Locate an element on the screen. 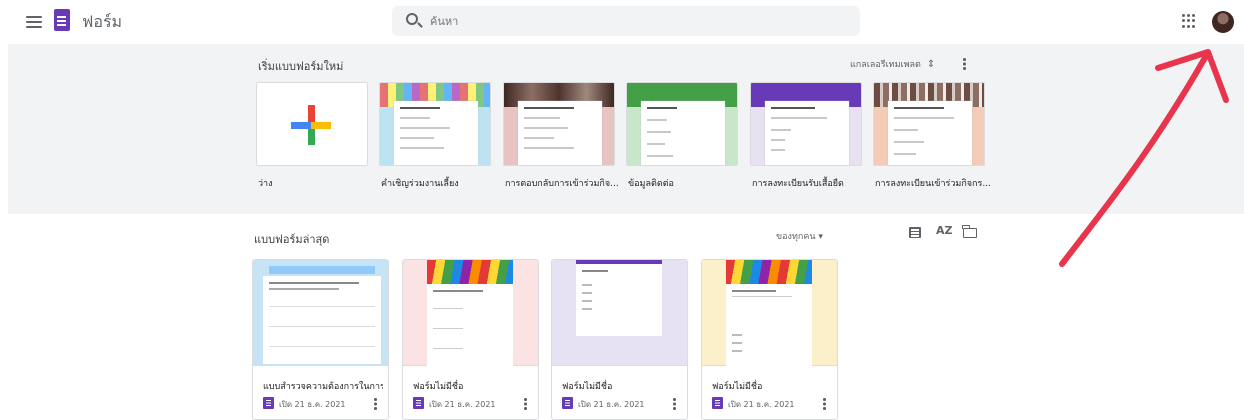 This screenshot has width=1244, height=420. template-label: คำเชิญร่วมงานเลี้ยง is located at coordinates (420, 184).